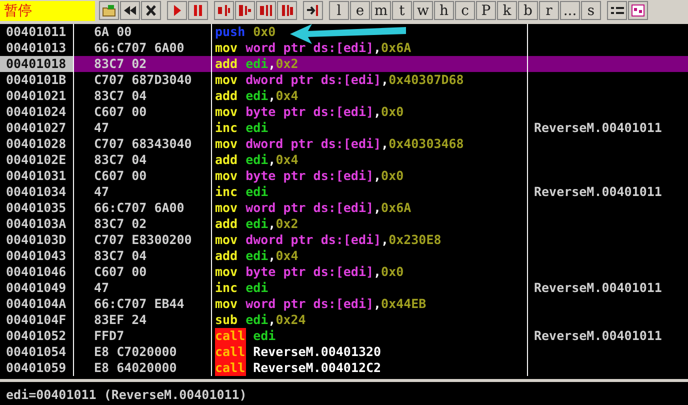 Image resolution: width=688 pixels, height=405 pixels. Describe the element at coordinates (37, 80) in the screenshot. I see `address-cell: 0040101B` at that location.